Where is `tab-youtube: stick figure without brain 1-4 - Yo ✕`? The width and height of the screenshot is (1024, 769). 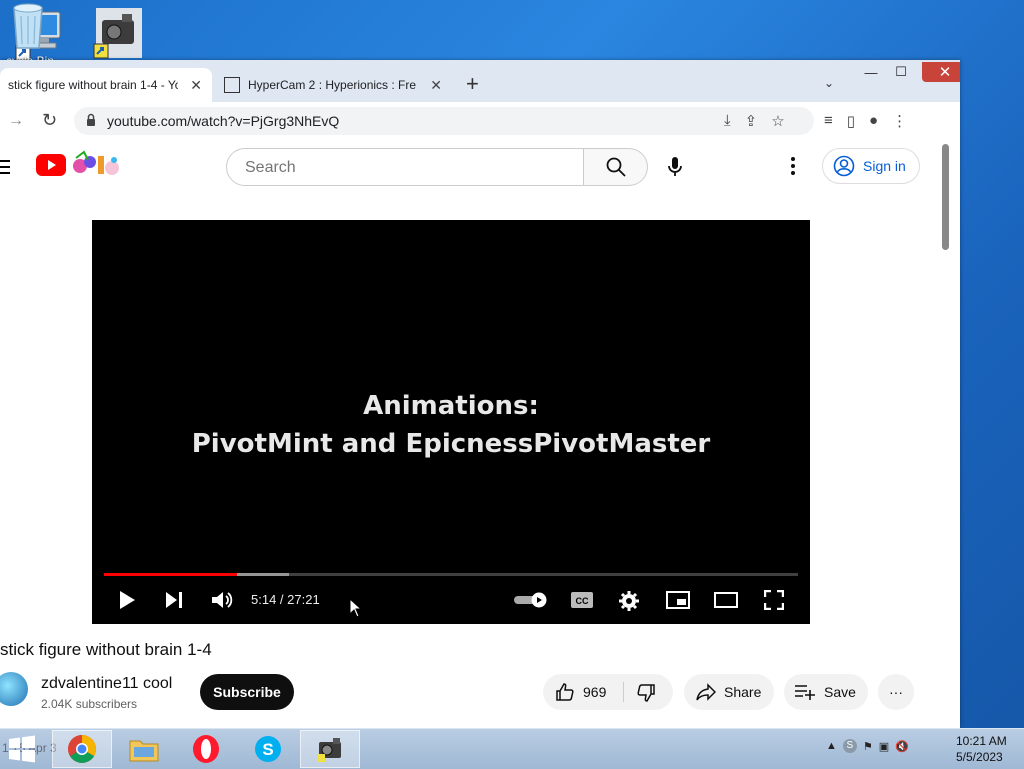
tab-youtube: stick figure without brain 1-4 - Yo ✕ is located at coordinates (106, 85).